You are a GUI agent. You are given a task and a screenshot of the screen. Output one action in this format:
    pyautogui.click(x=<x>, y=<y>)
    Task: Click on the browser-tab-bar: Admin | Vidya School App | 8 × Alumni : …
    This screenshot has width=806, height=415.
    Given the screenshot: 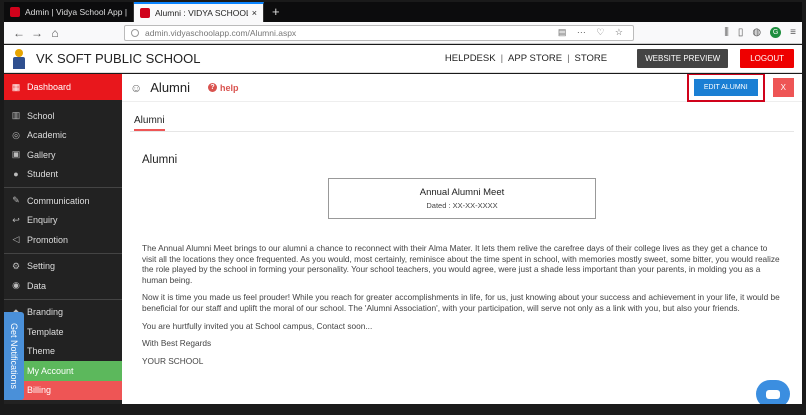 What is the action you would take?
    pyautogui.click(x=403, y=12)
    